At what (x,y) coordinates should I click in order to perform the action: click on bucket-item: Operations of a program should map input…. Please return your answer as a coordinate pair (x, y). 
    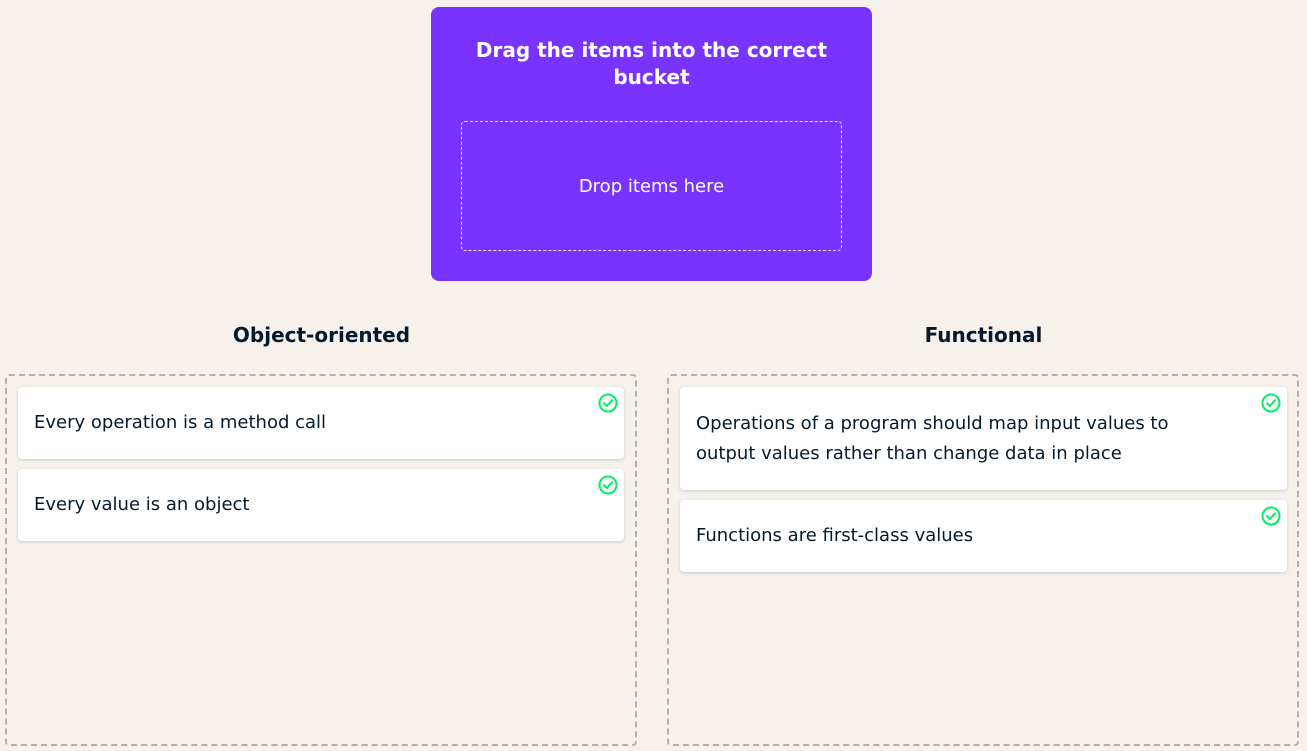
    Looking at the image, I should click on (983, 438).